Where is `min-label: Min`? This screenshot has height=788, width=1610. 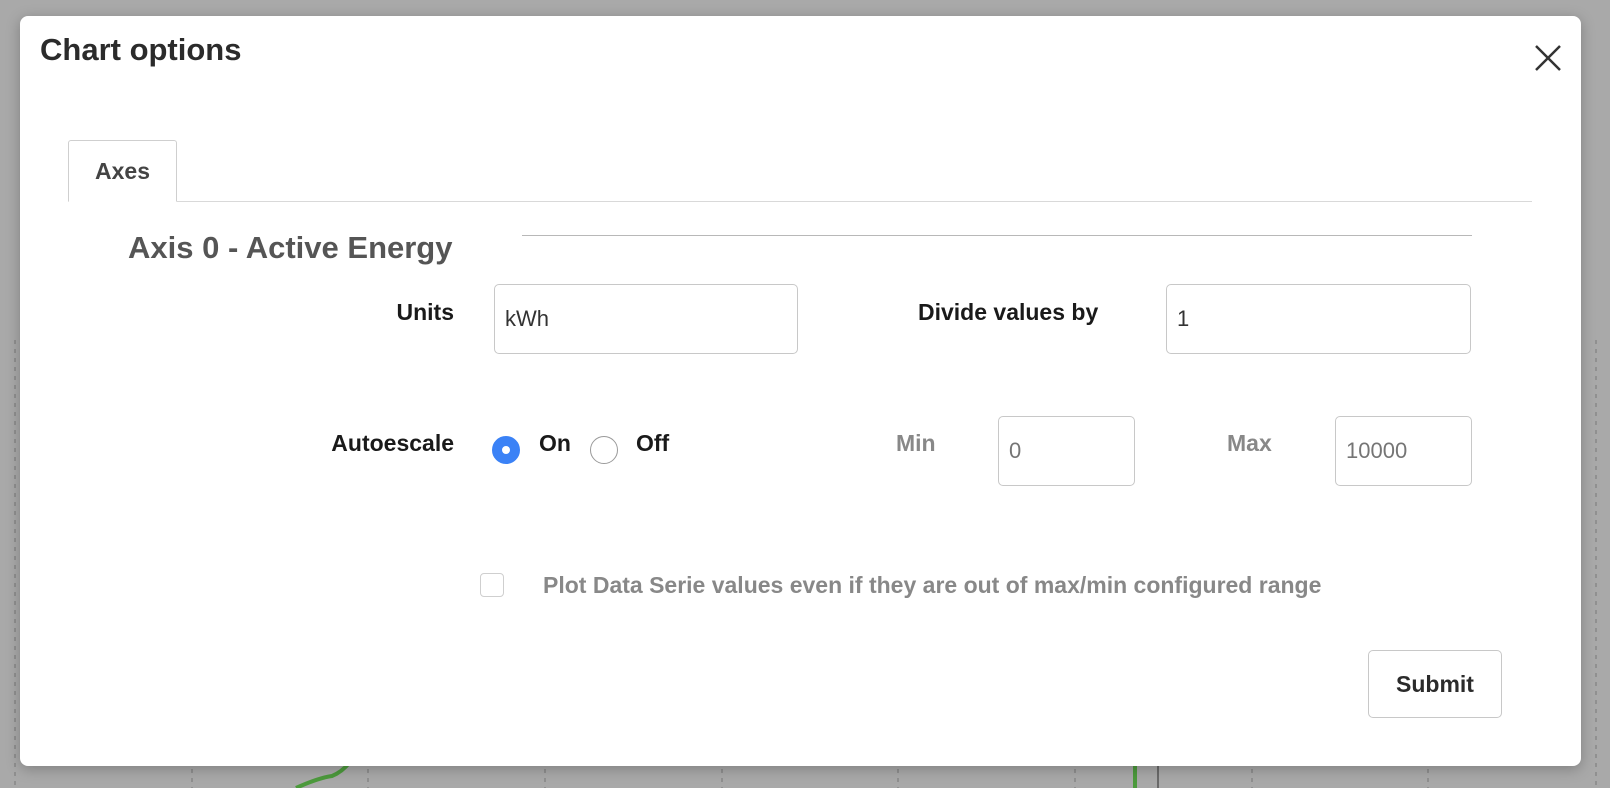
min-label: Min is located at coordinates (916, 443).